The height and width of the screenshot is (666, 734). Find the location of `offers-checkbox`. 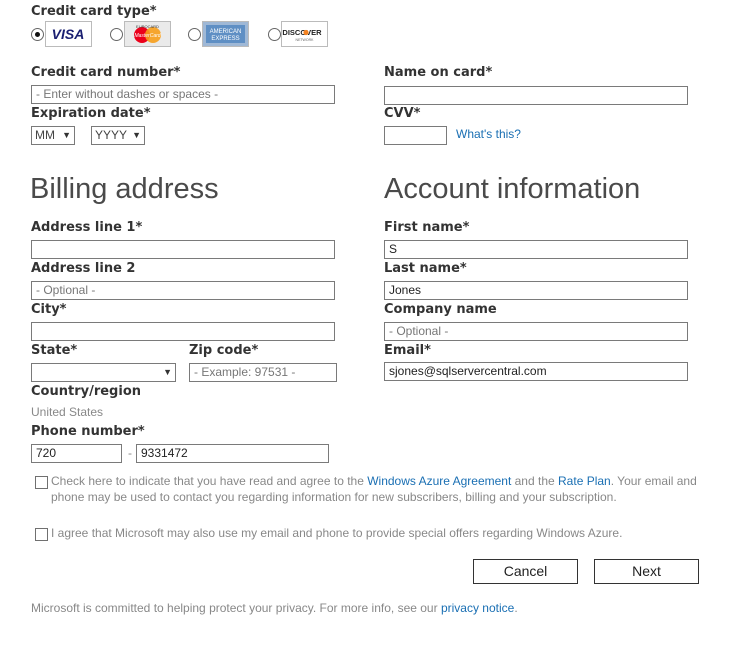

offers-checkbox is located at coordinates (41, 534).